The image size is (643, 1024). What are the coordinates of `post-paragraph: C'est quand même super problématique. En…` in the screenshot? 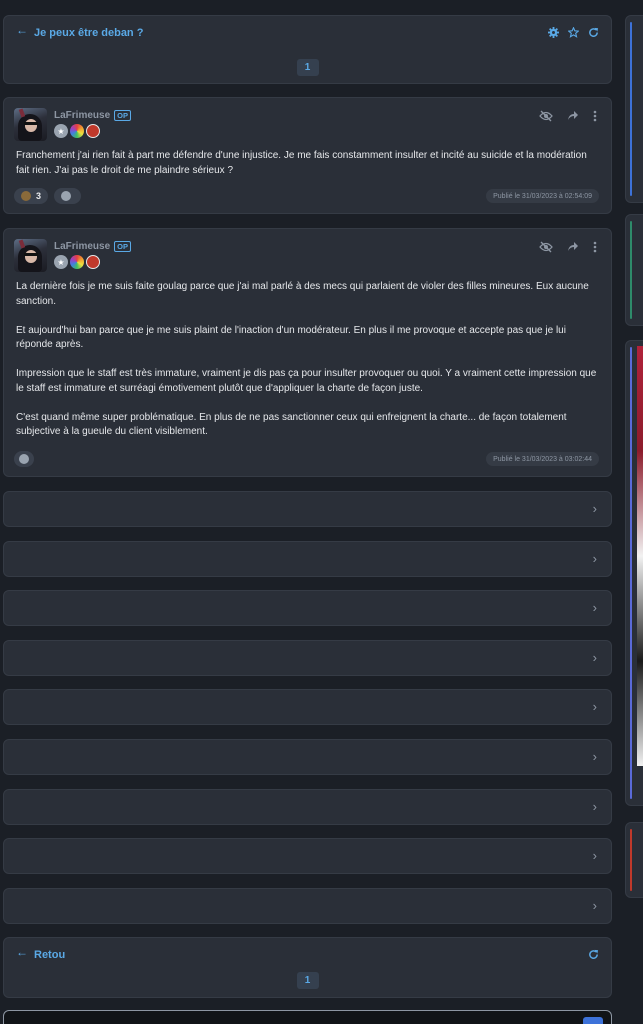 It's located at (291, 424).